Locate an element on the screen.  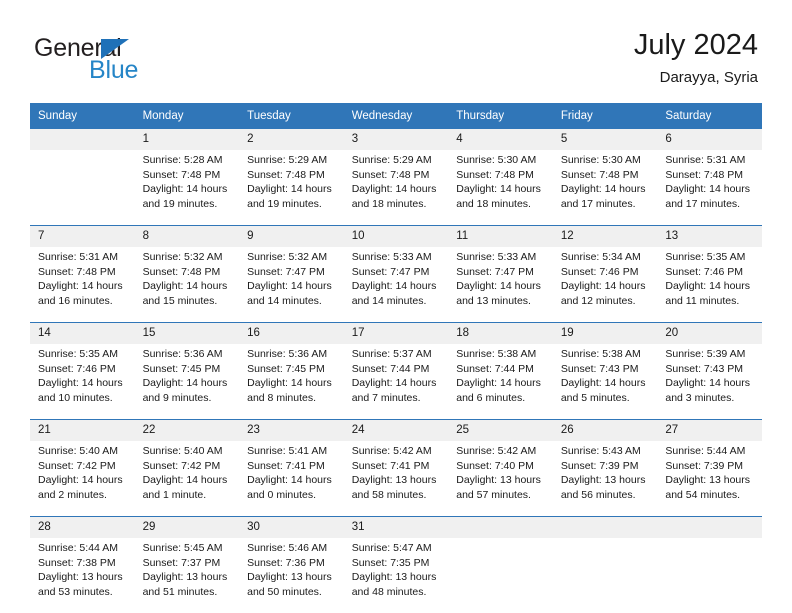
day-number: 22 is located at coordinates (187, 430).